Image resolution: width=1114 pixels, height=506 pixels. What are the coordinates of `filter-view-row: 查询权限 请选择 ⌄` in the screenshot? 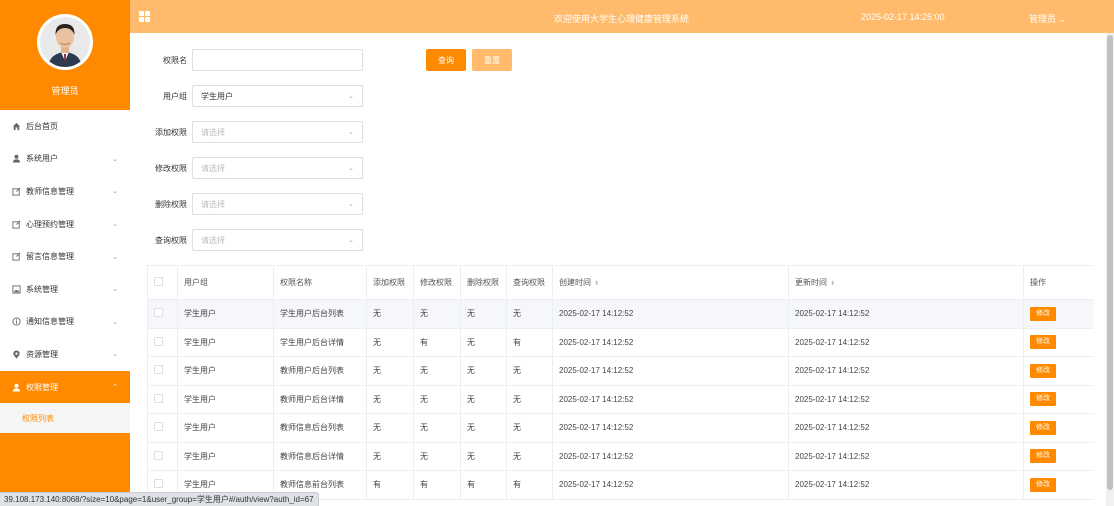 It's located at (251, 240).